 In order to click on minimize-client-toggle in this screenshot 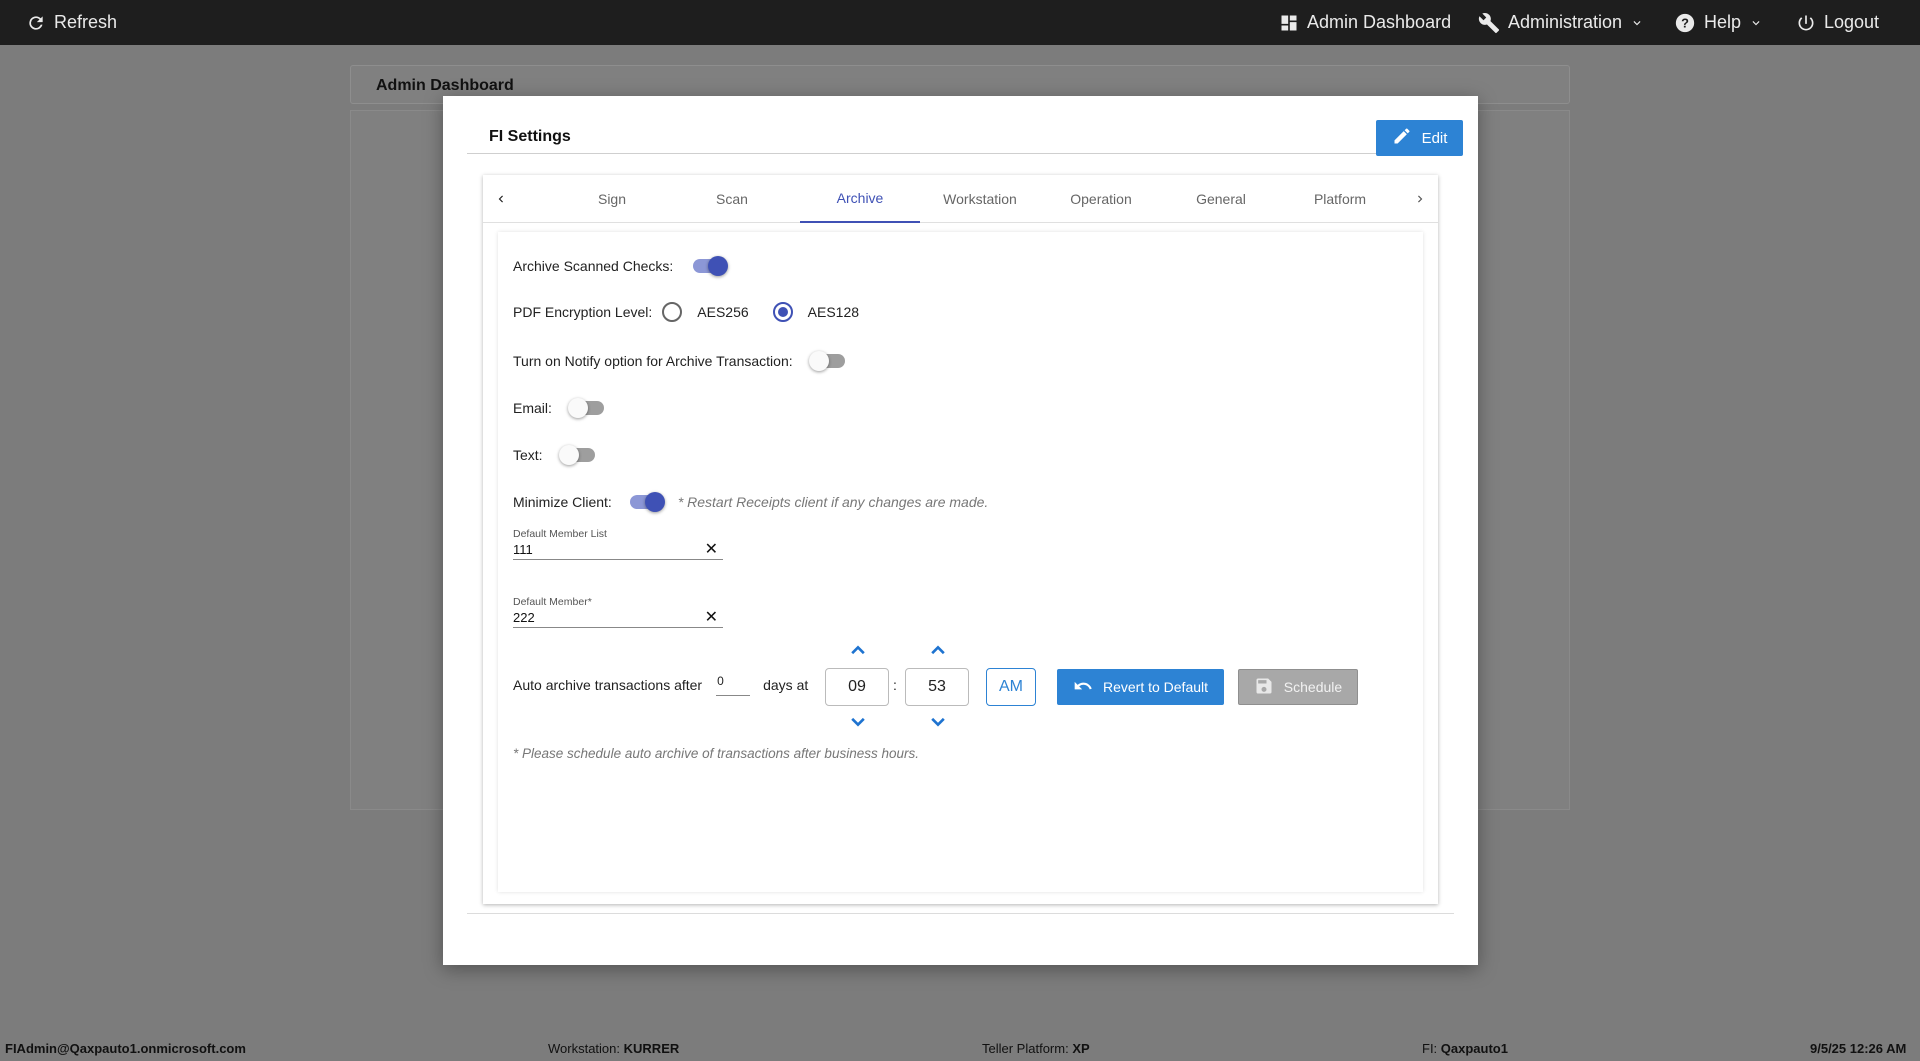, I will do `click(646, 502)`.